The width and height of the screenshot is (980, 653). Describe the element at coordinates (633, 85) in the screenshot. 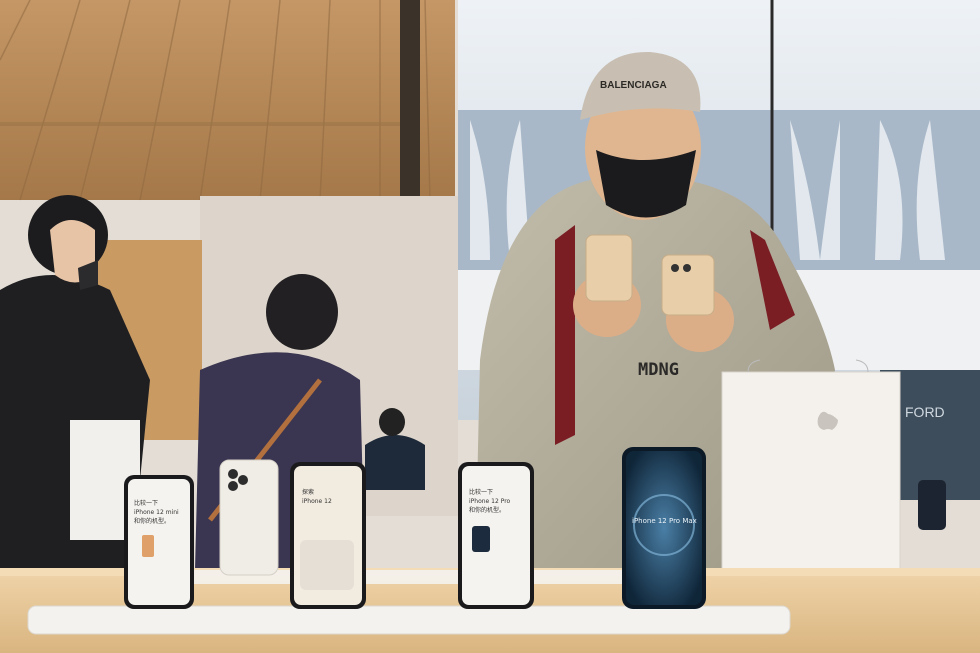

I see `cap-text: BALENCIAGA` at that location.